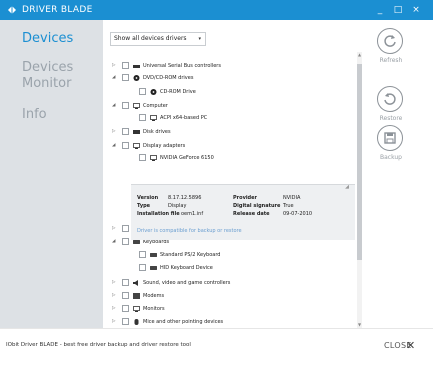 The image size is (433, 365). What do you see at coordinates (228, 118) in the screenshot?
I see `tree-row: ACPI x64-based PC` at bounding box center [228, 118].